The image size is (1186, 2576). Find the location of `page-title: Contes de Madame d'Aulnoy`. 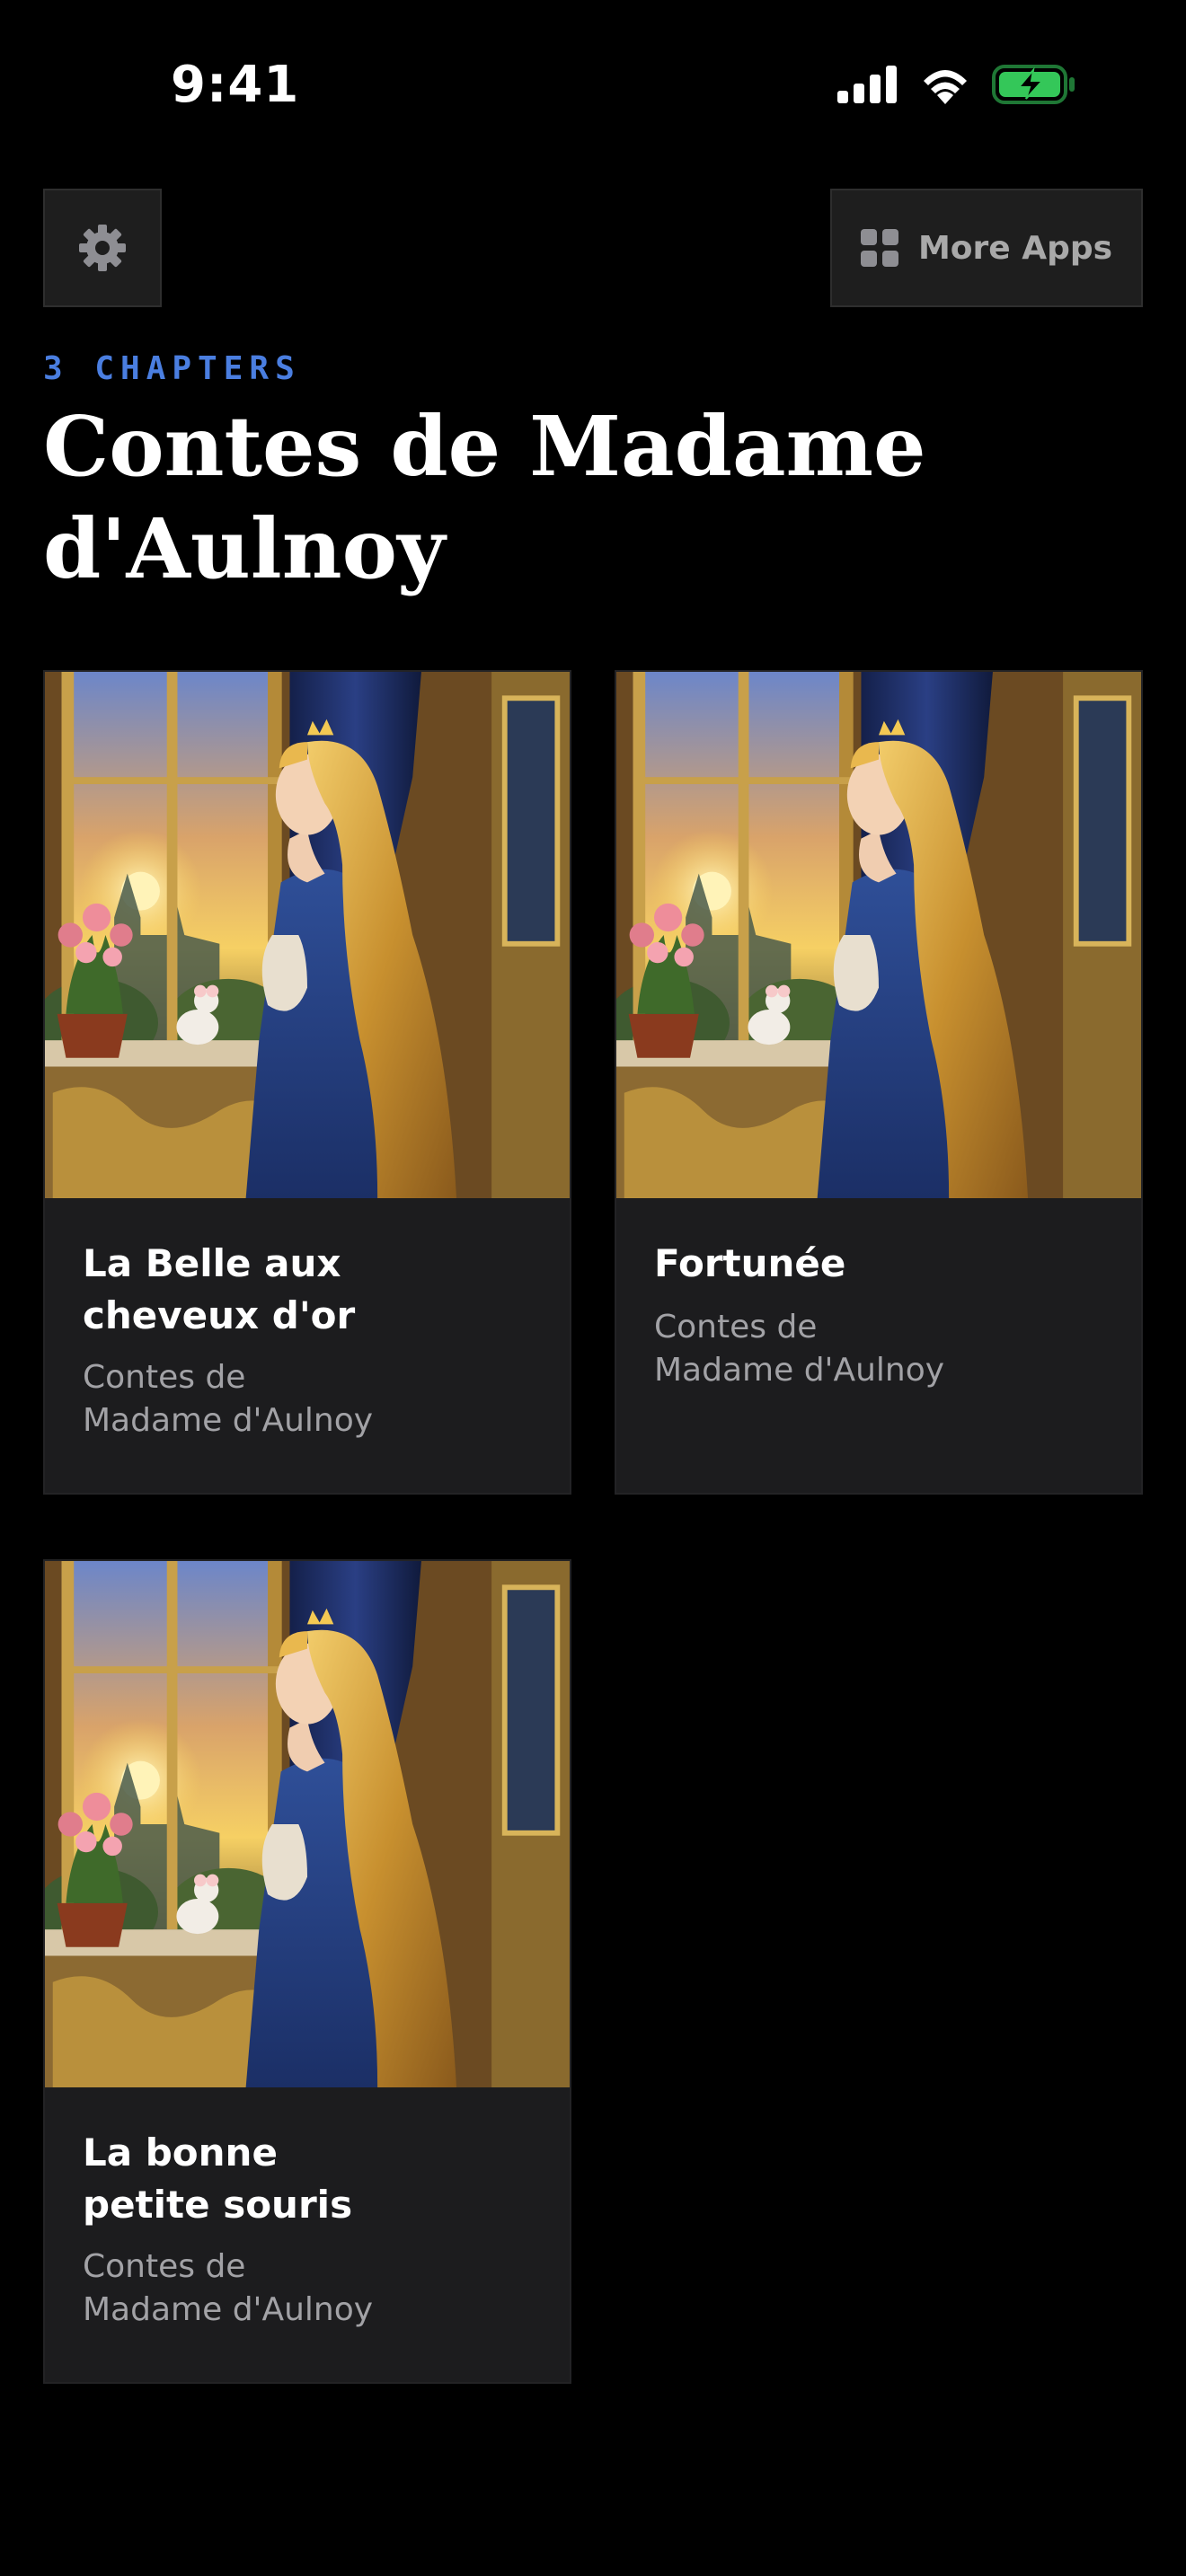

page-title: Contes de Madame d'Aulnoy is located at coordinates (484, 497).